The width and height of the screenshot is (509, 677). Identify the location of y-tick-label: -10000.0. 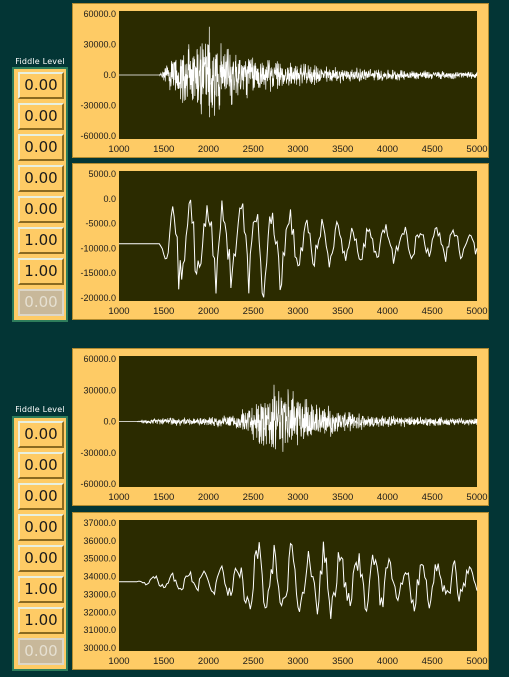
(98, 248).